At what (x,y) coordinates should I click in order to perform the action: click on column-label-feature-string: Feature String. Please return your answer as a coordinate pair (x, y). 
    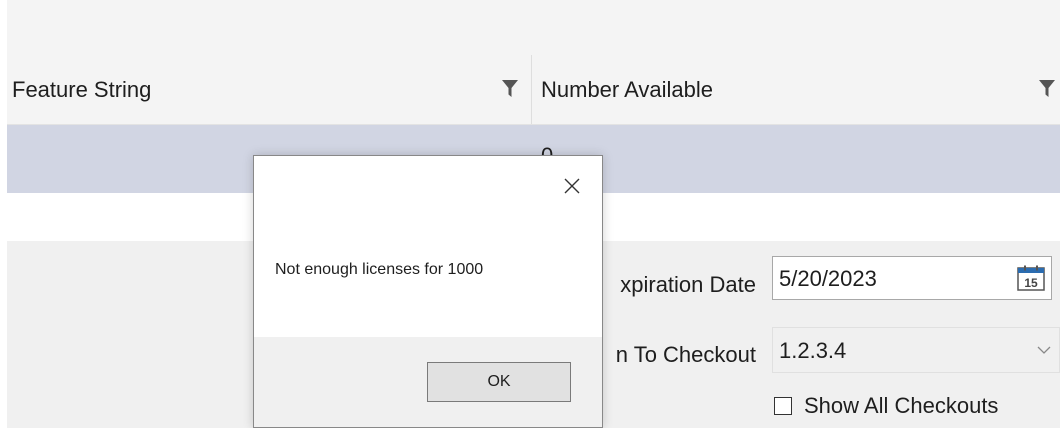
    Looking at the image, I should click on (82, 89).